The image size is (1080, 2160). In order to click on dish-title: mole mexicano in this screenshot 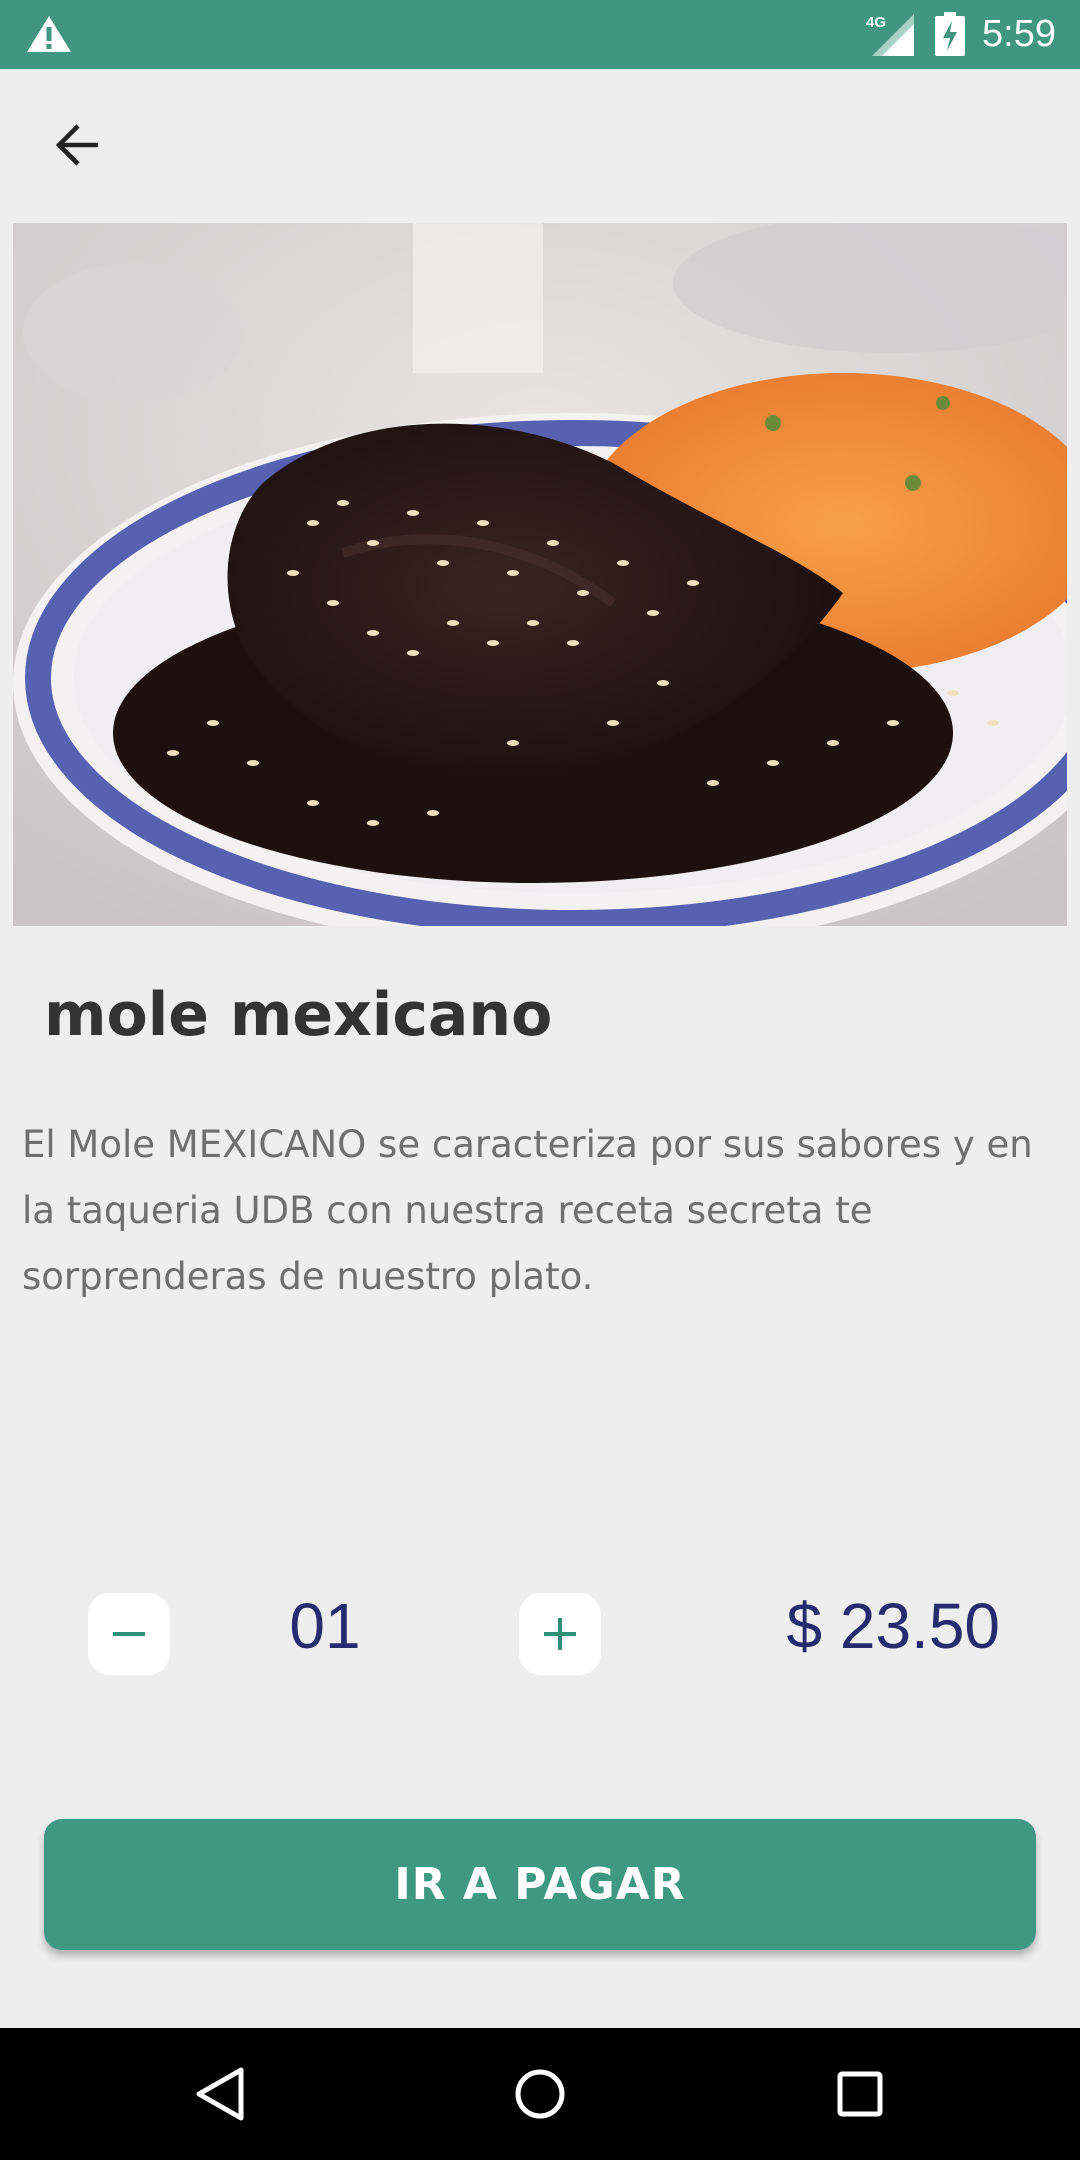, I will do `click(298, 1015)`.